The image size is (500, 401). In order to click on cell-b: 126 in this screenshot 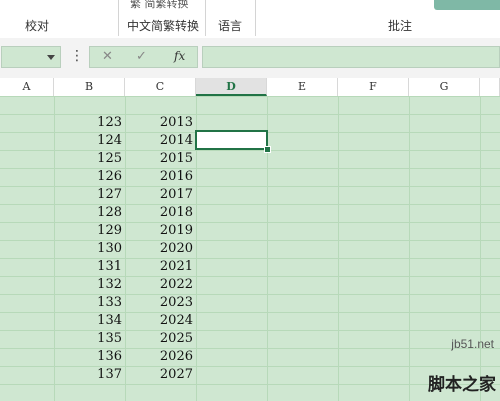, I will do `click(89, 177)`.